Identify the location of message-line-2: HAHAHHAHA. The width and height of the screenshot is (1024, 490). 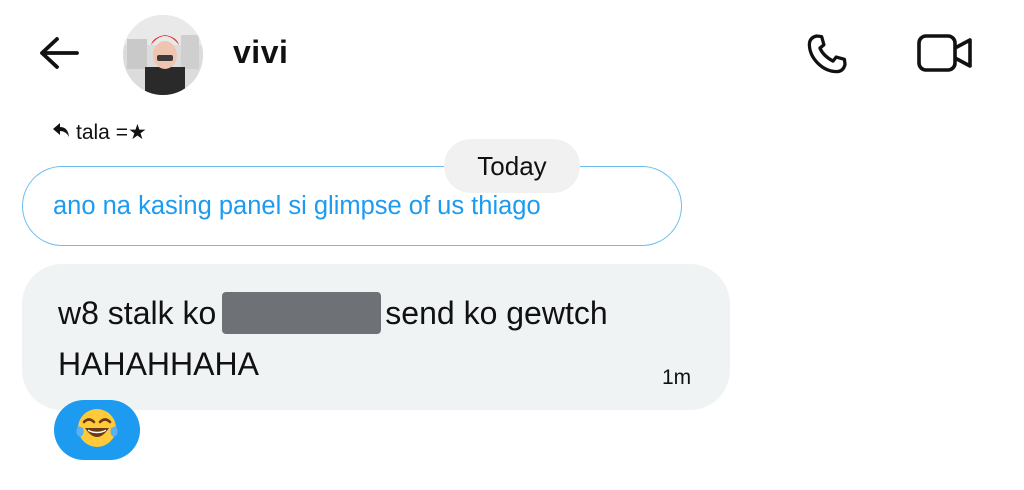
(158, 364).